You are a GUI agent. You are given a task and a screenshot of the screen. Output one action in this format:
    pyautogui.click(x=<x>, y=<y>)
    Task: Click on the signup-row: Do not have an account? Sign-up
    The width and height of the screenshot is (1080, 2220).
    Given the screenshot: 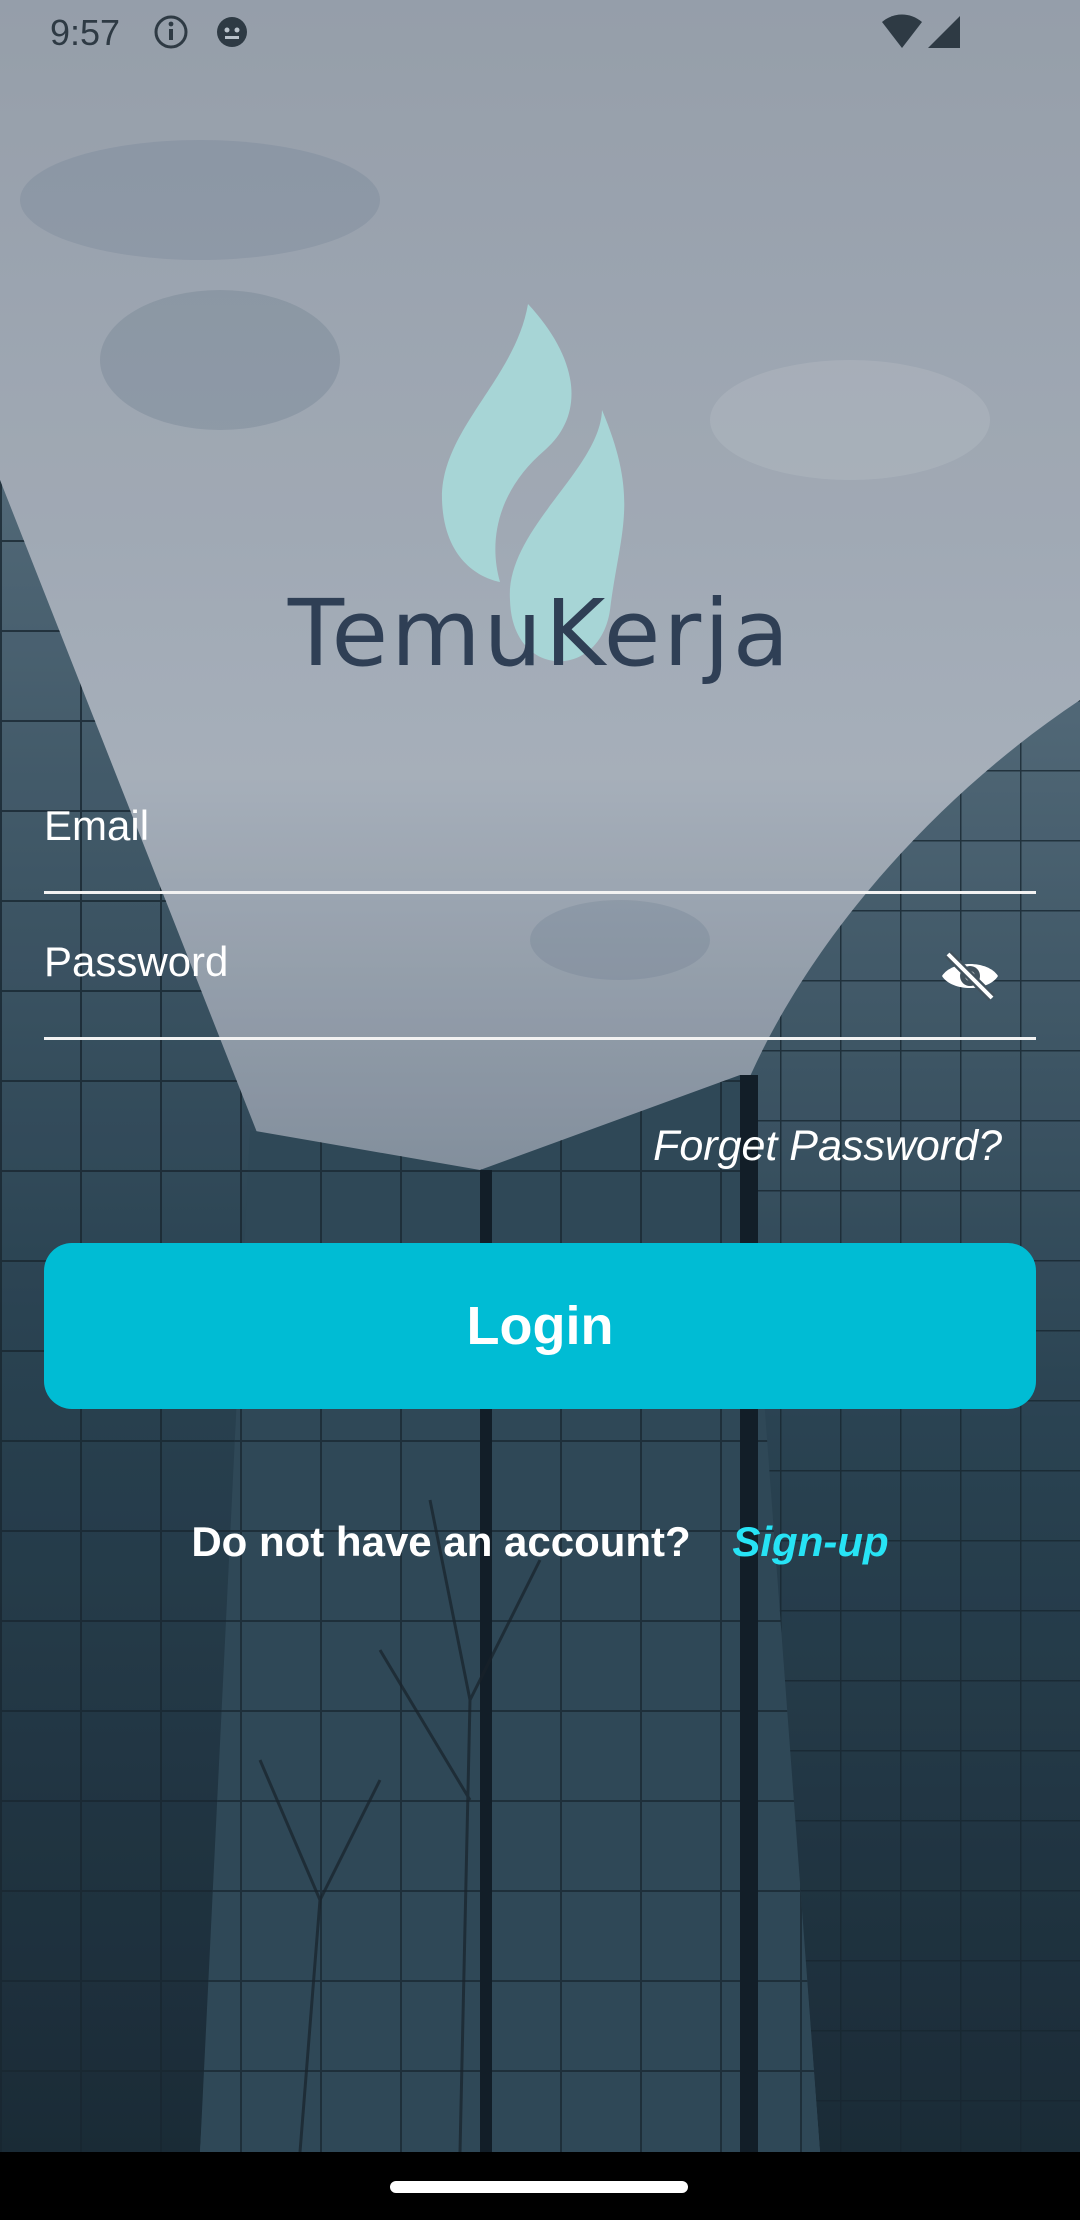 What is the action you would take?
    pyautogui.click(x=540, y=1542)
    